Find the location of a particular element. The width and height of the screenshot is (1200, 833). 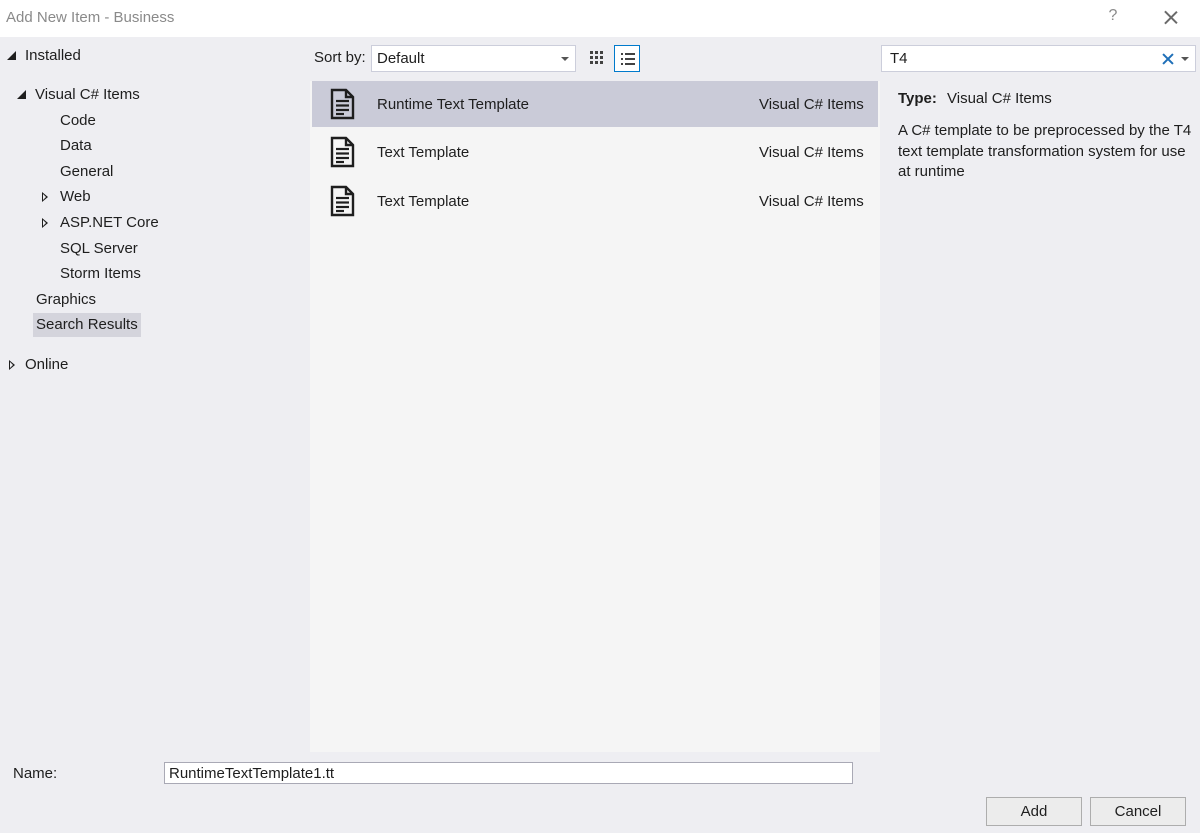

tree-node-sql-server: SQL Server is located at coordinates (99, 249).